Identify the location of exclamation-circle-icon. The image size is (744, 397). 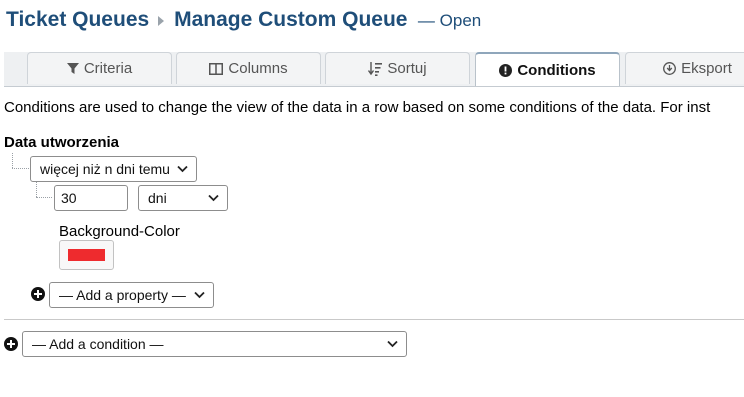
(506, 70).